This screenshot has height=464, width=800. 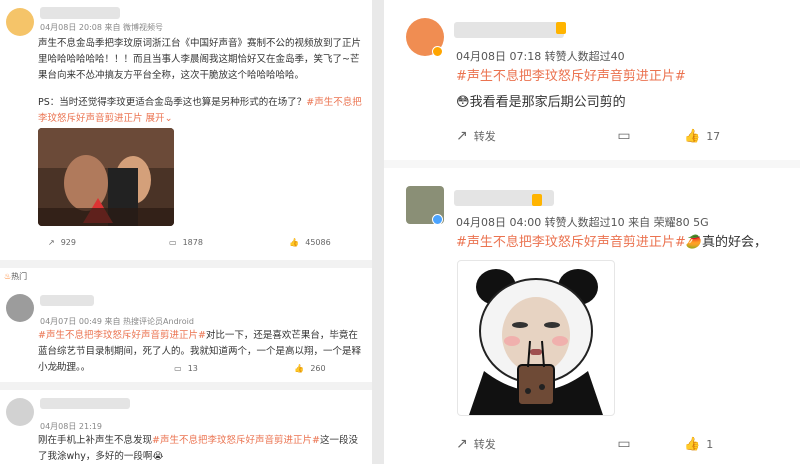 I want to click on comment-meta: 04月08日 07:18 转赞人数超过40, so click(x=540, y=56).